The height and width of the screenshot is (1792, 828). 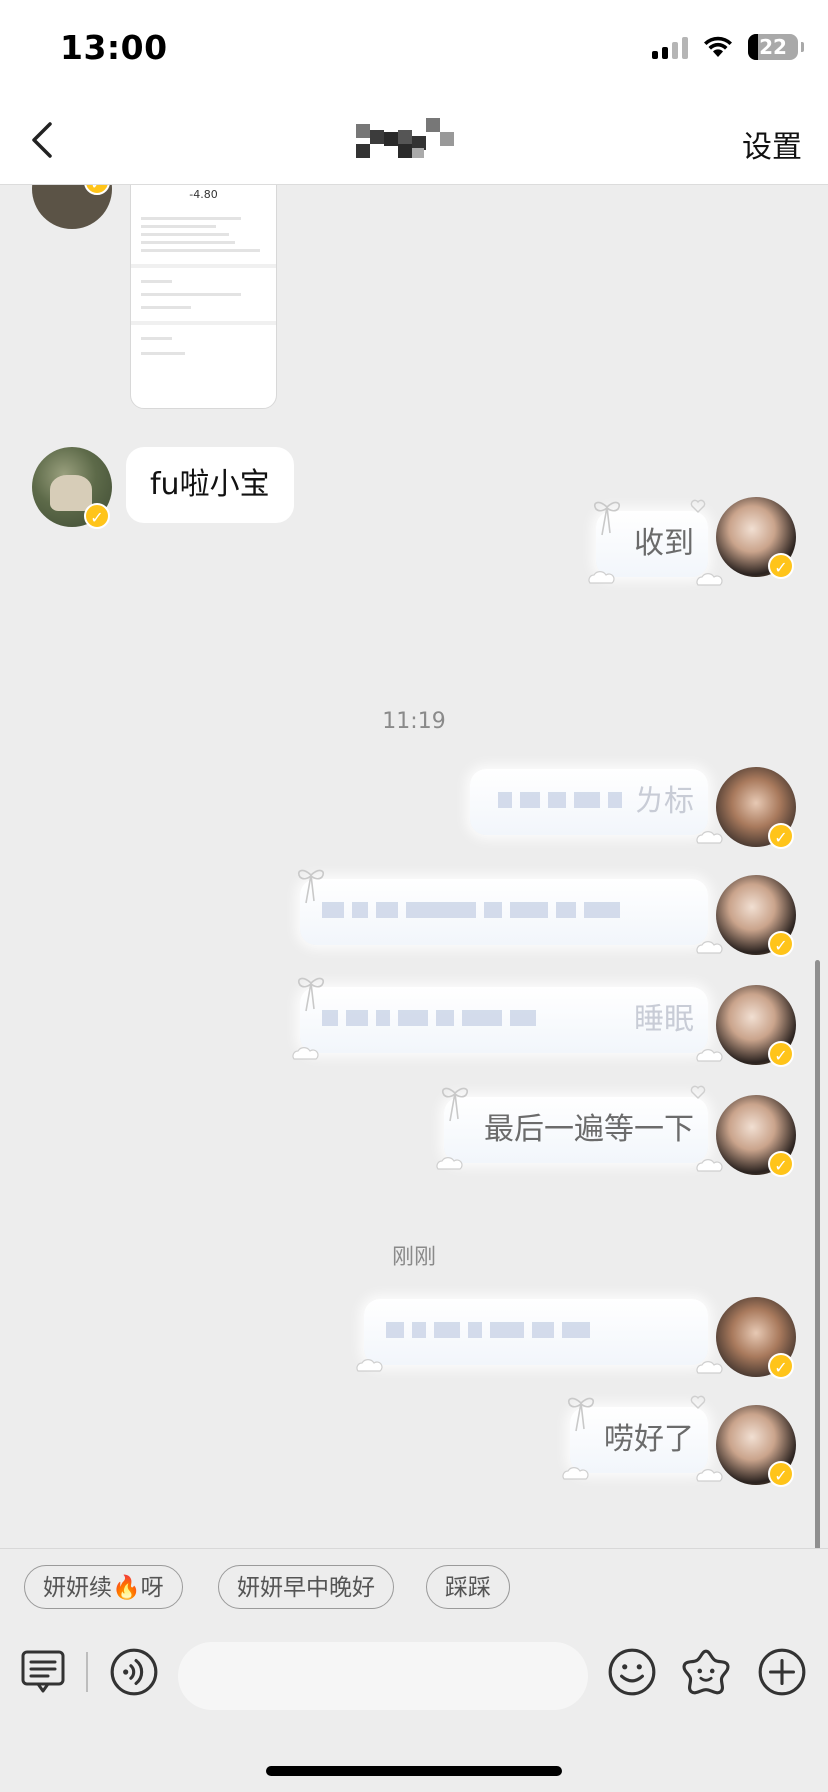 What do you see at coordinates (43, 1671) in the screenshot?
I see `menu-icon` at bounding box center [43, 1671].